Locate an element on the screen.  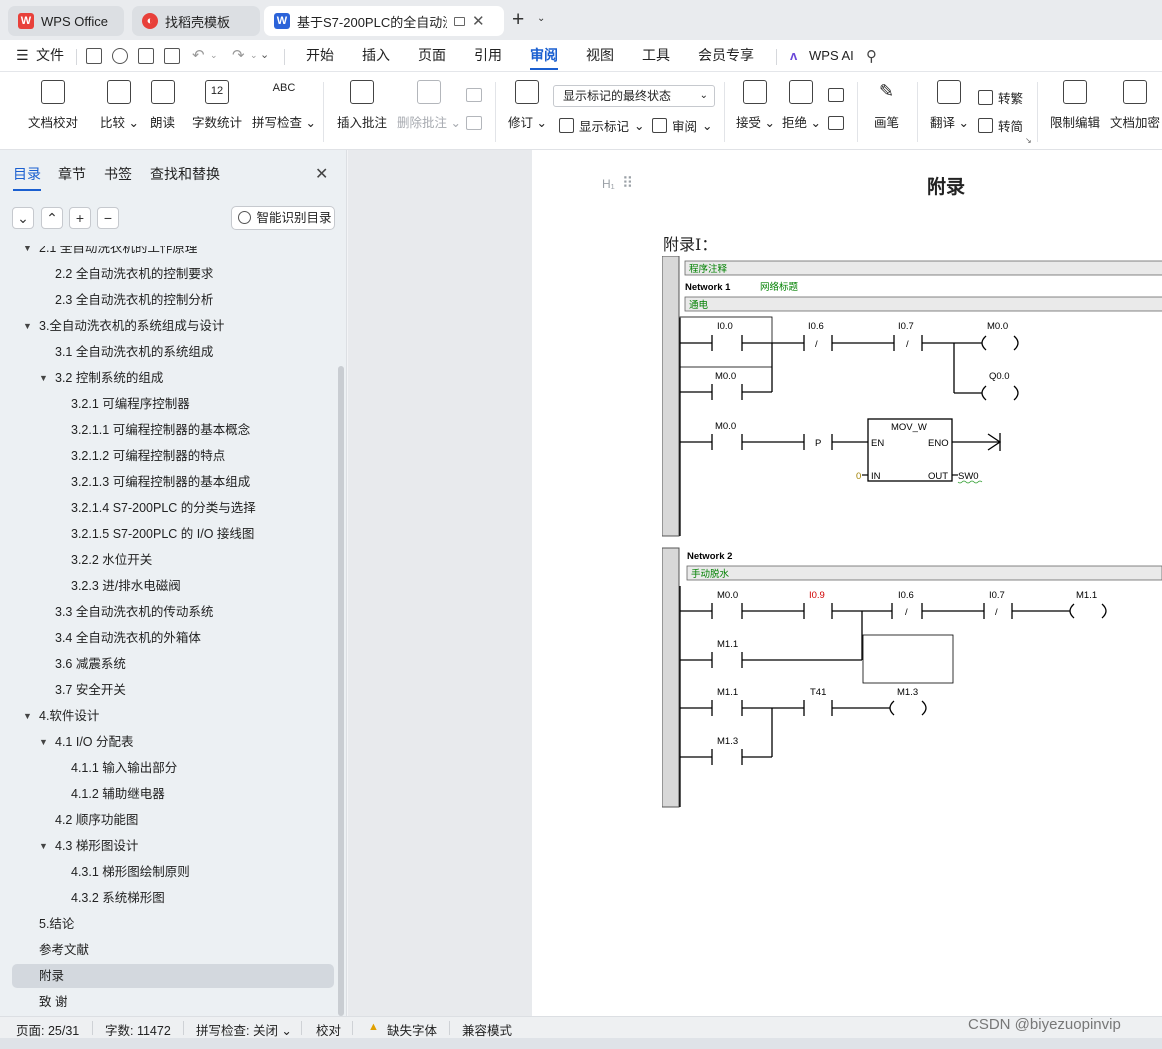
tab-find-replace: 查找和替换 is located at coordinates (185, 174).